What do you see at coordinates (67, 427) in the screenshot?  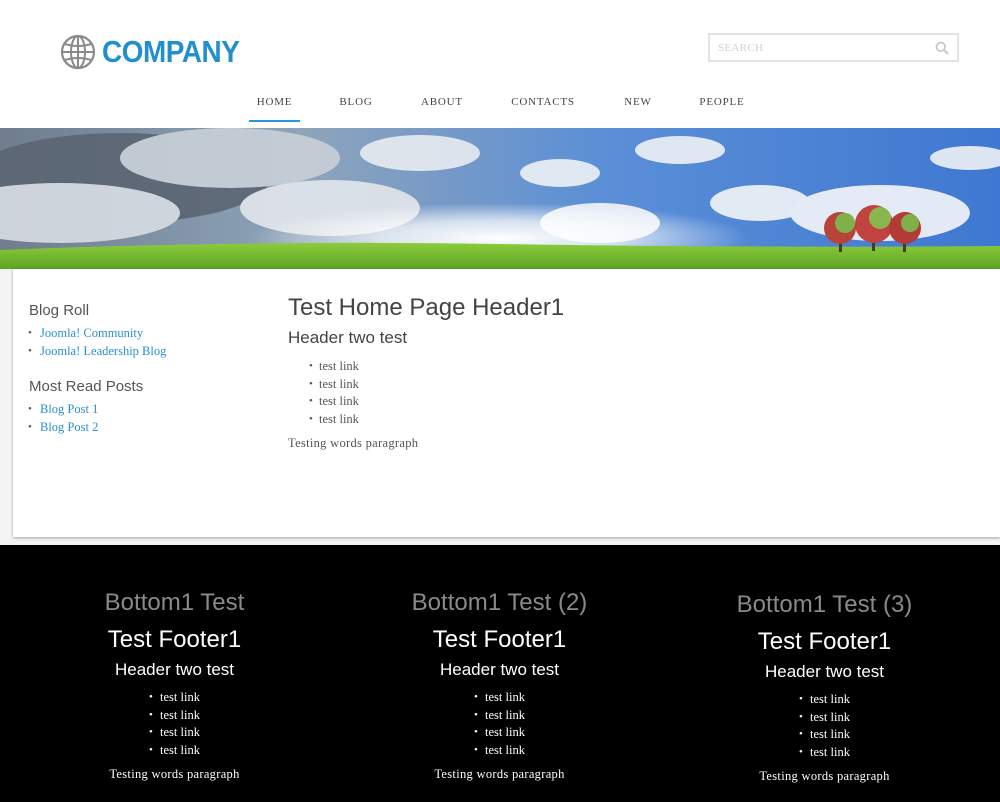 I see `most-read-link: Blog Post 2` at bounding box center [67, 427].